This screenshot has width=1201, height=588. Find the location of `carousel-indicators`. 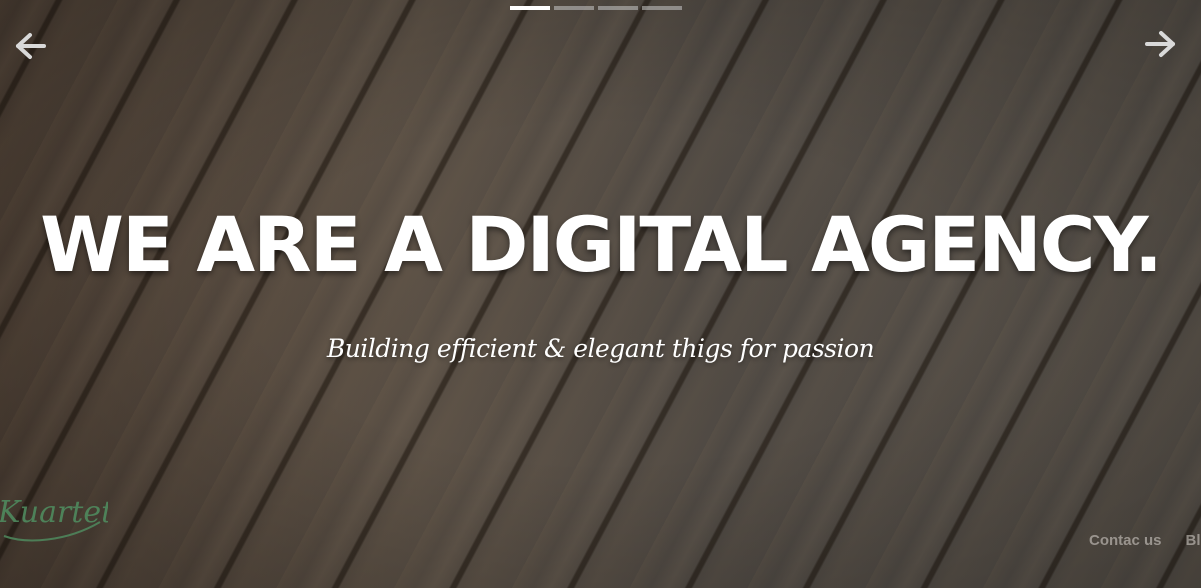

carousel-indicators is located at coordinates (596, 8).